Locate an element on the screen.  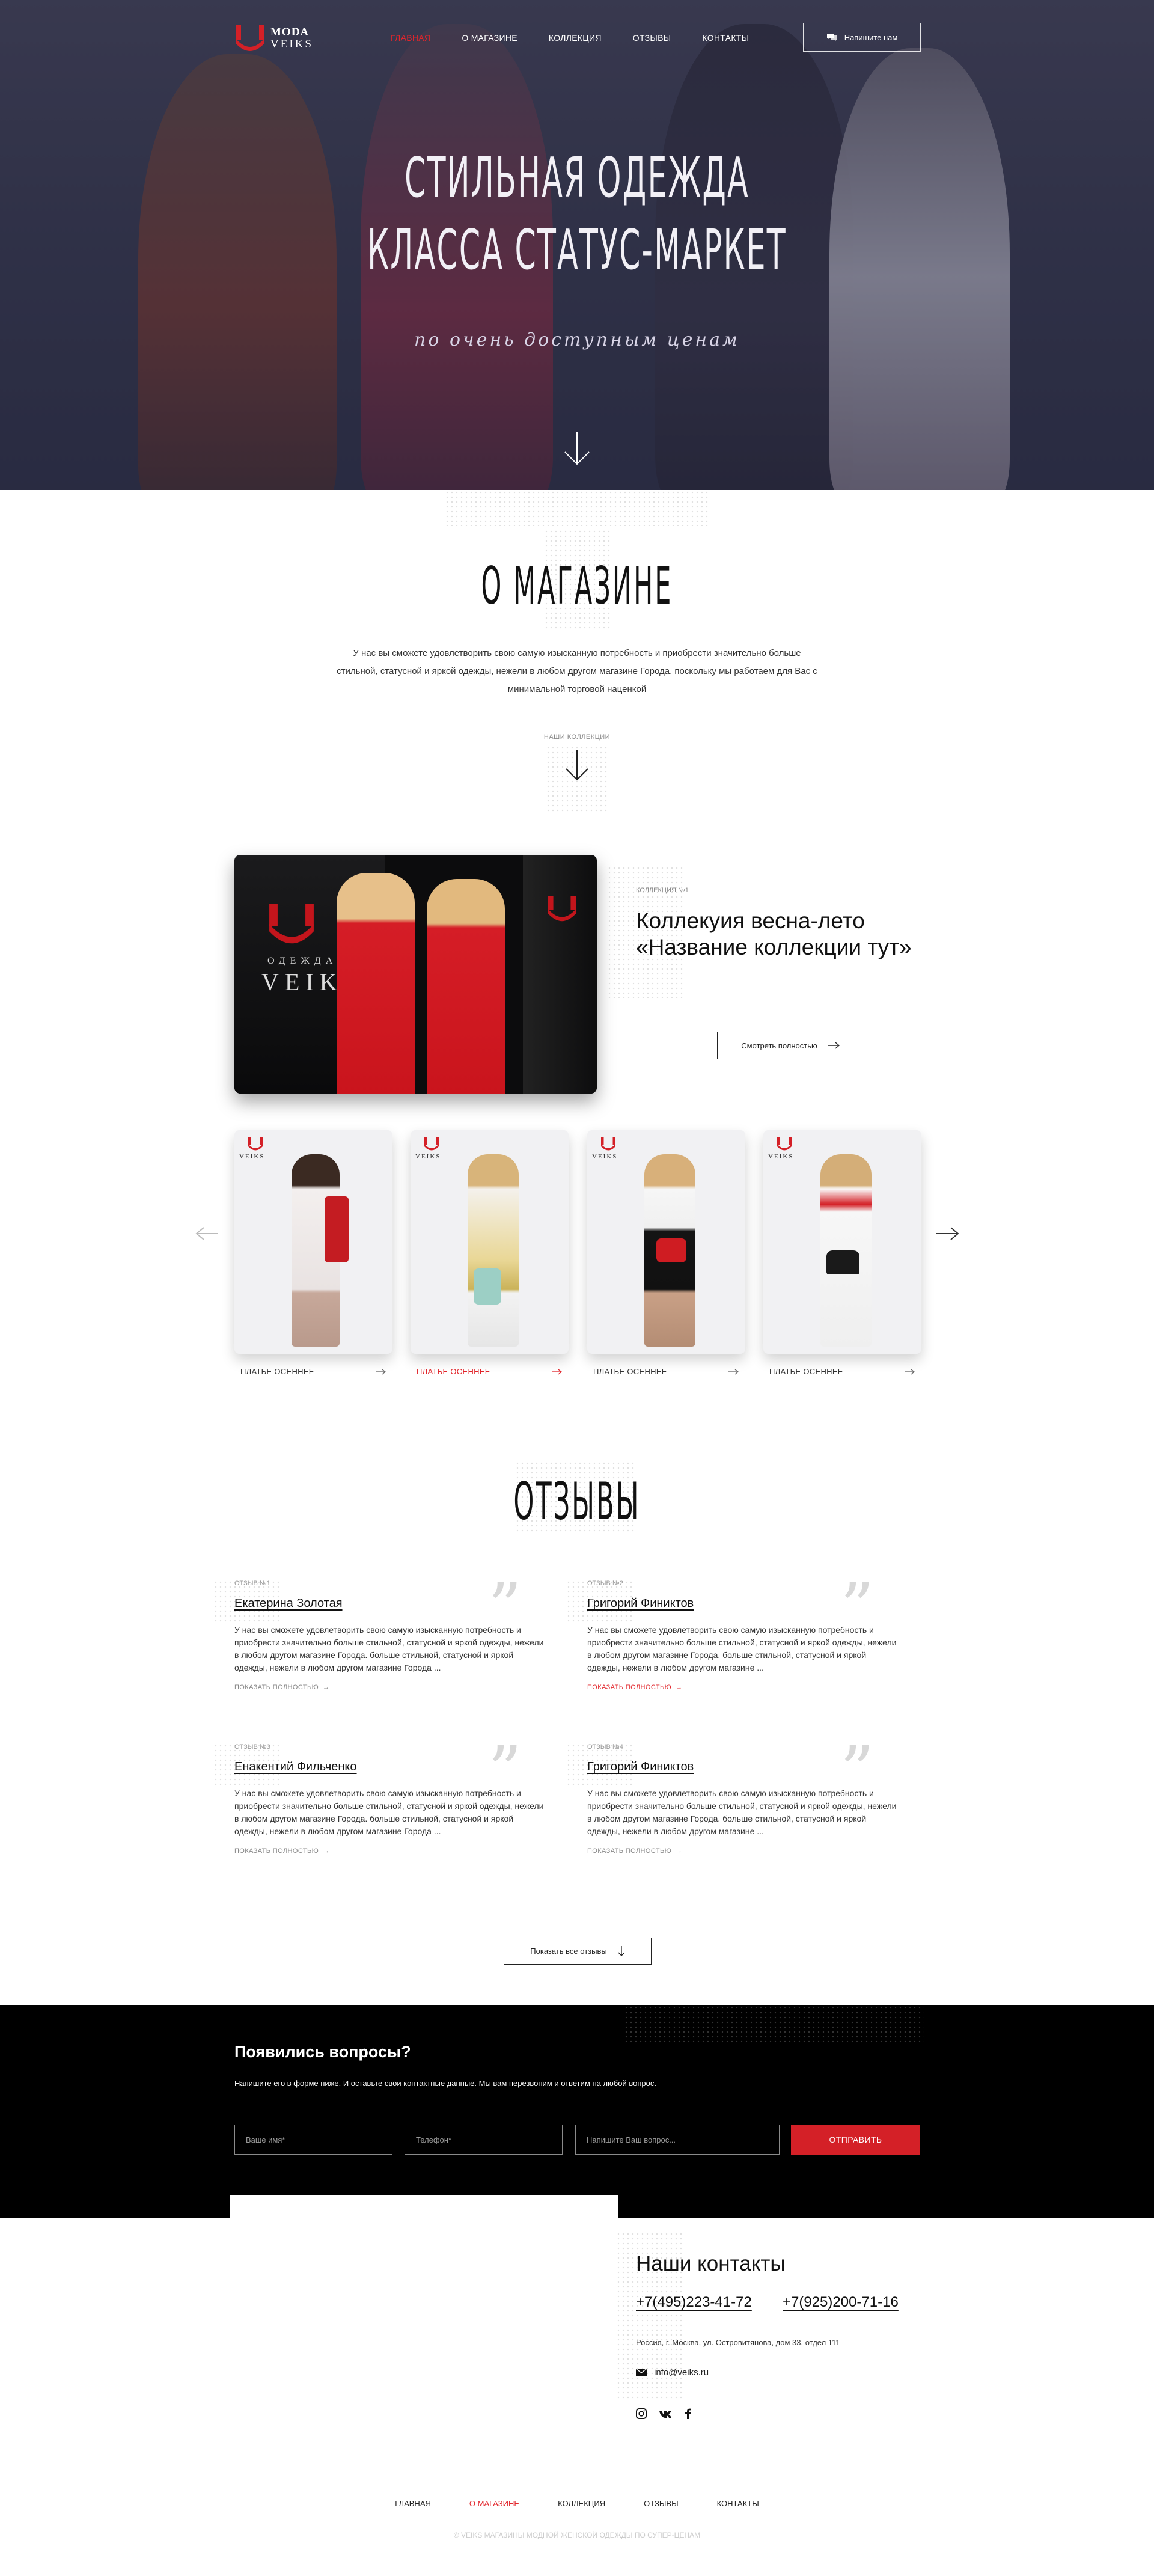
hero-title-line1: СТИЛЬНАЯ ОДЕЖДА is located at coordinates (577, 177).